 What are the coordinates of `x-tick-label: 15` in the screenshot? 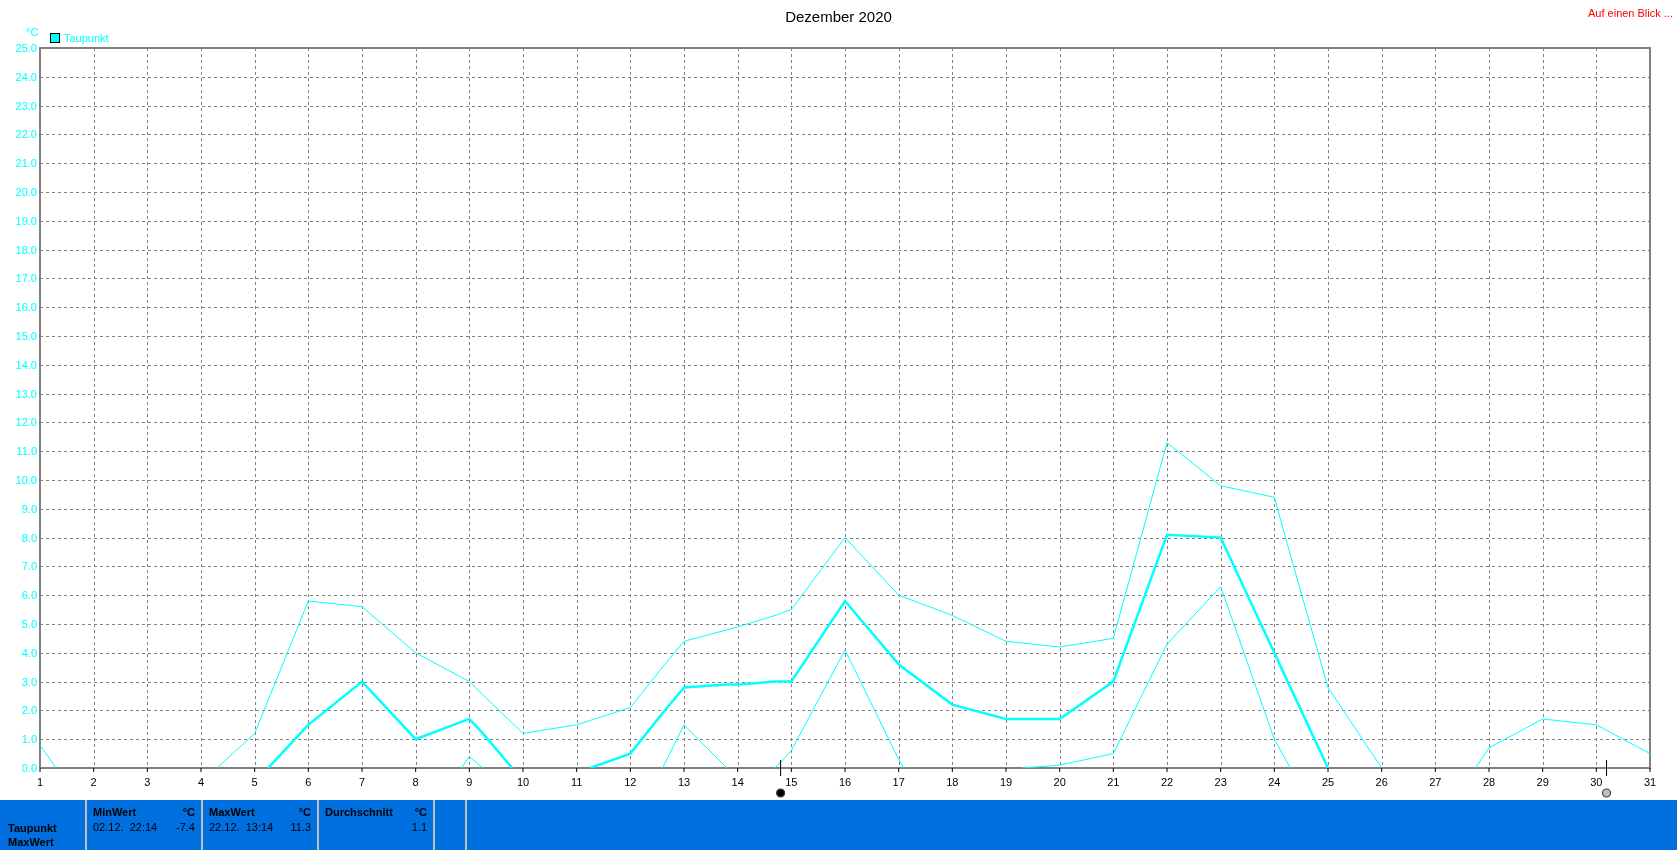 It's located at (791, 782).